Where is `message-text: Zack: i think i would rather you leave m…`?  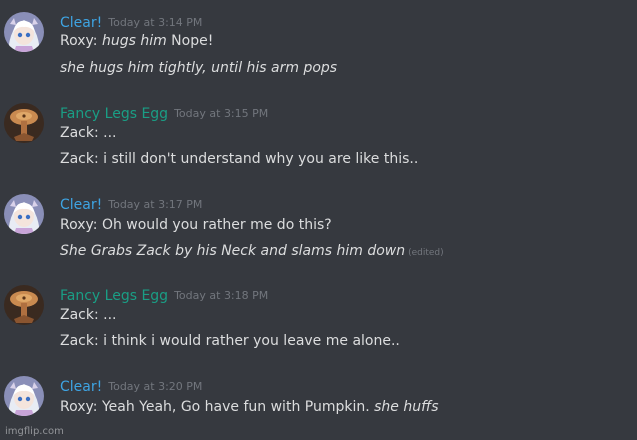
message-text: Zack: i think i would rather you leave m… is located at coordinates (230, 341).